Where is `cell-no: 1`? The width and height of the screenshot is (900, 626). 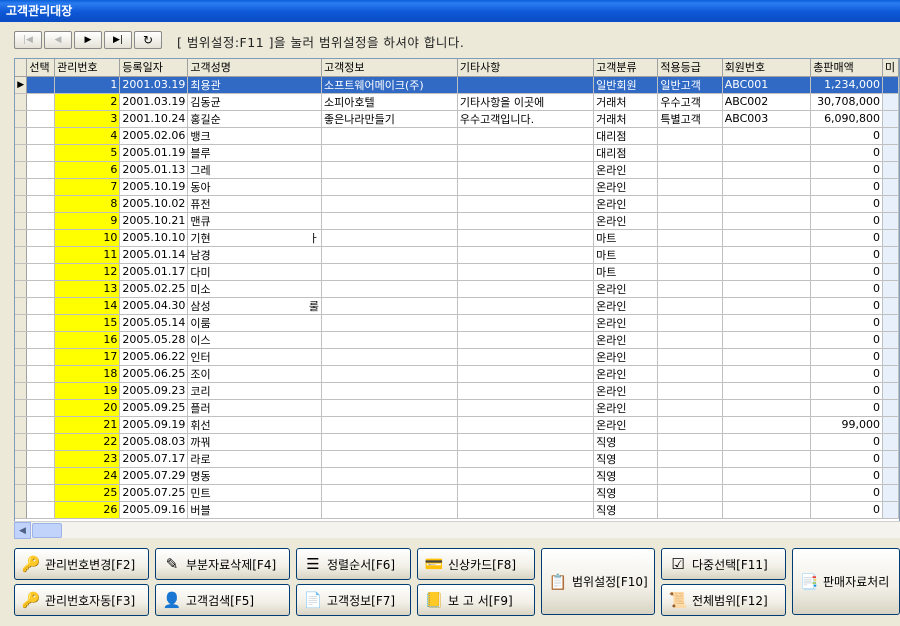
cell-no: 1 is located at coordinates (87, 85).